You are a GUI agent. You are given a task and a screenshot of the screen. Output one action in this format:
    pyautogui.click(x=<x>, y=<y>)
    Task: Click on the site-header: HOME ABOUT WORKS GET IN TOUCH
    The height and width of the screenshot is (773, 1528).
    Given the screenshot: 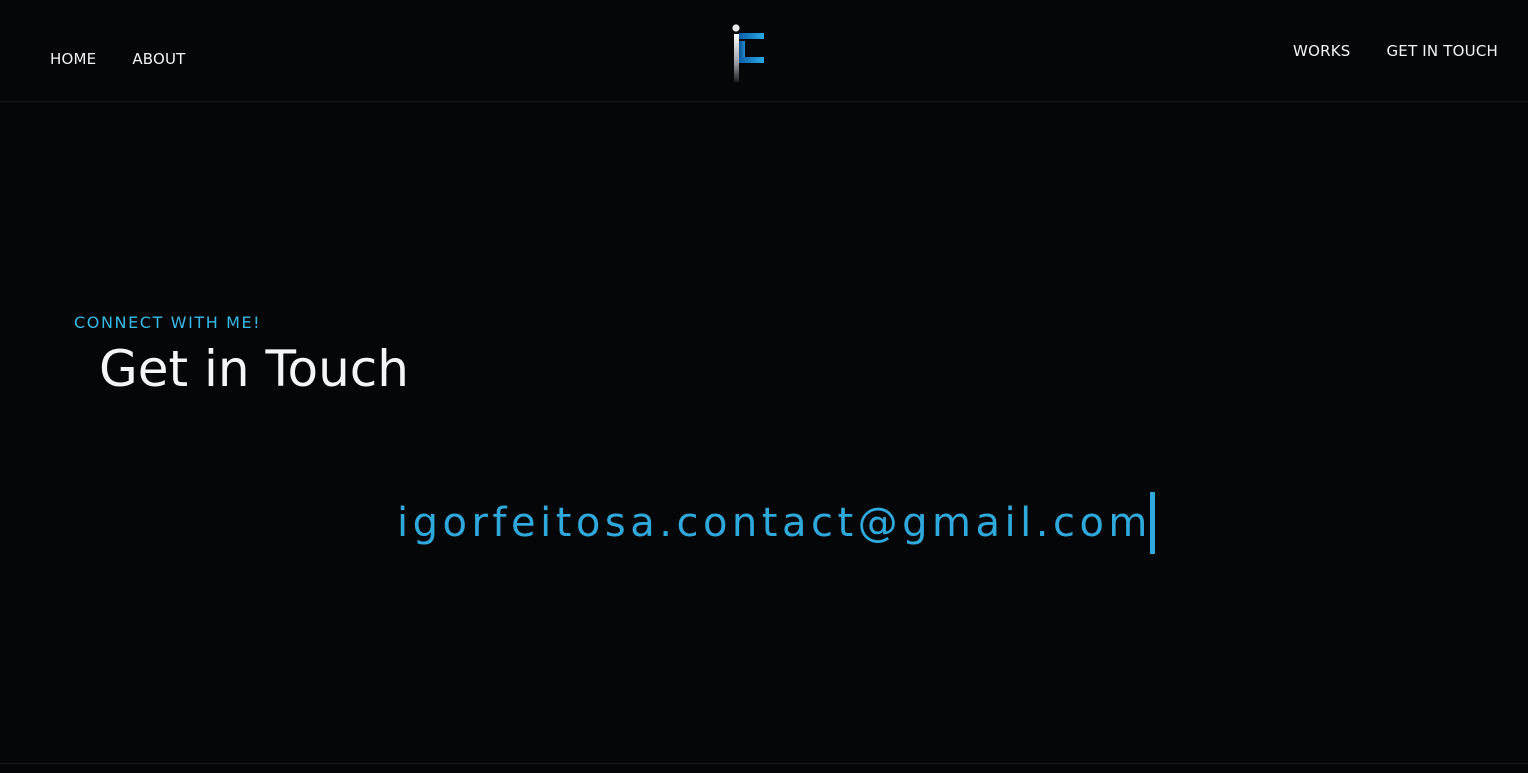 What is the action you would take?
    pyautogui.click(x=764, y=51)
    